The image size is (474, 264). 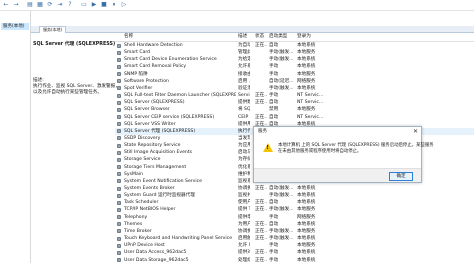 What do you see at coordinates (281, 37) in the screenshot?
I see `column-startup-type: 启动类型` at bounding box center [281, 37].